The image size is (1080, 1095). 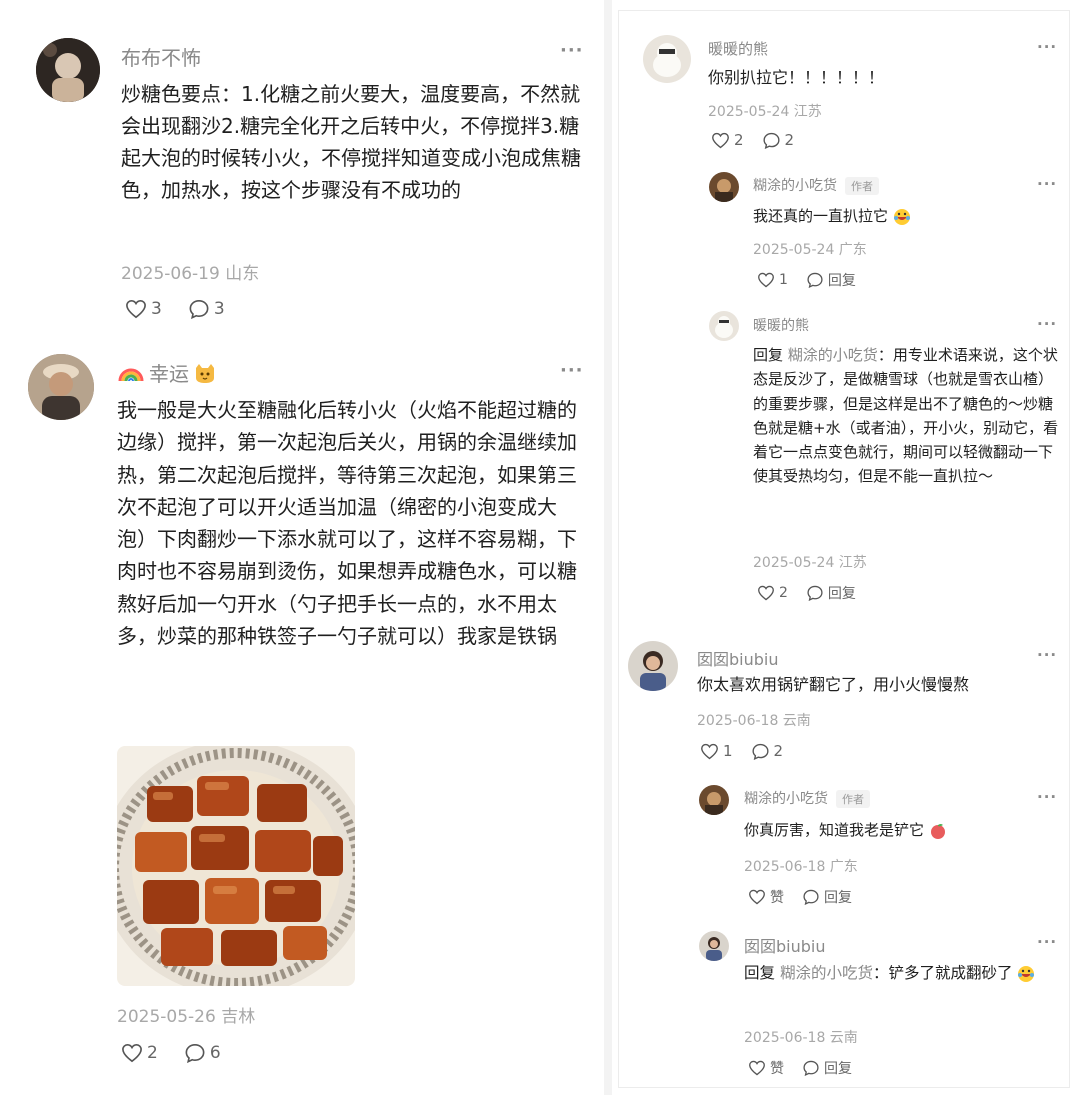 I want to click on comment-text-content: 你真厉害，知道我老是铲它, so click(x=834, y=830).